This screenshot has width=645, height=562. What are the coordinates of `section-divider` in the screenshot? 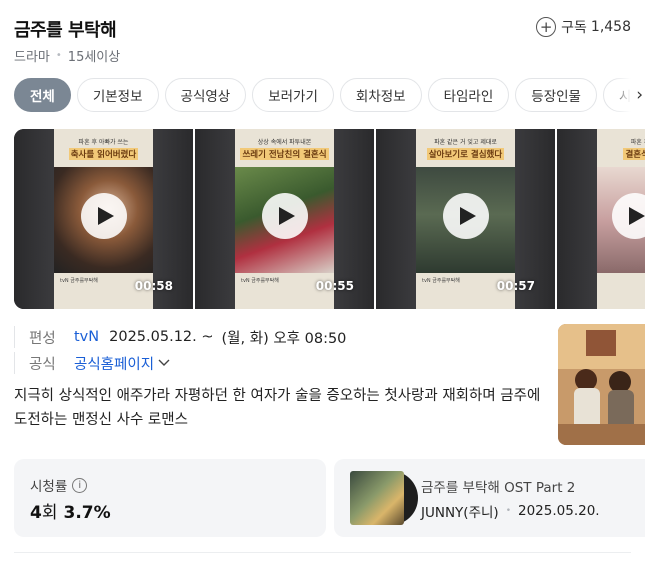 It's located at (322, 552).